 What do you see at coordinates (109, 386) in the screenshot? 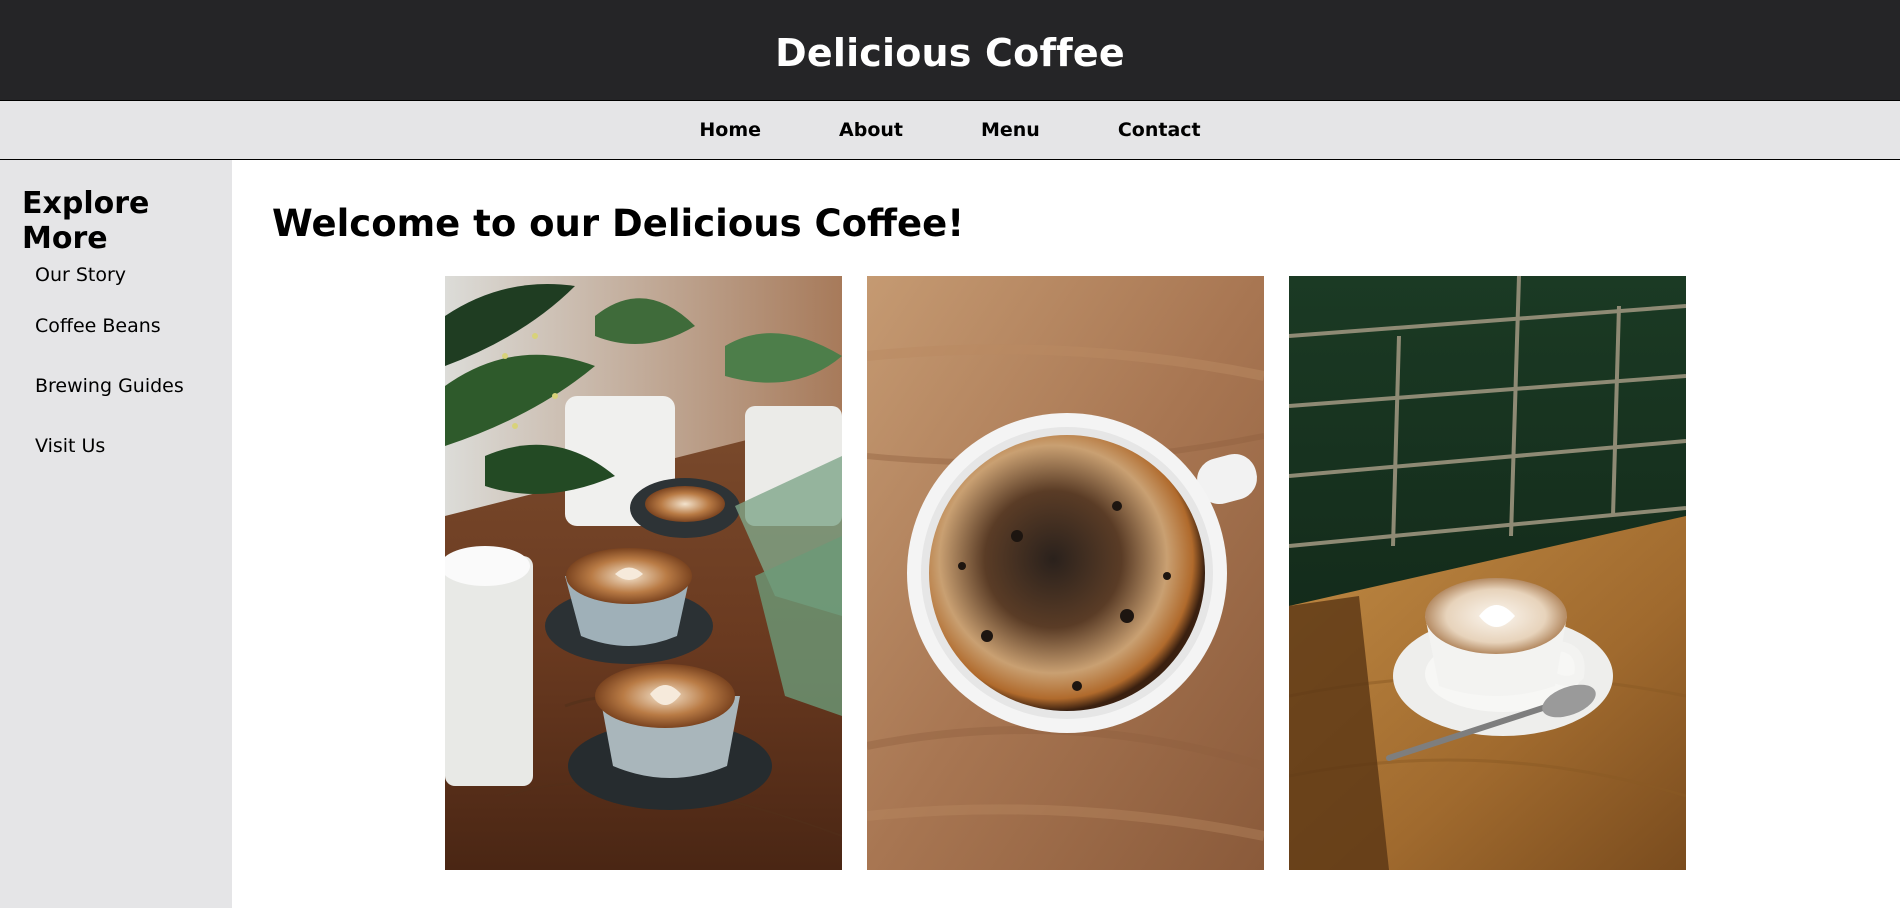
I see `sidebar-link-brewing-guides: Brewing Guides` at bounding box center [109, 386].